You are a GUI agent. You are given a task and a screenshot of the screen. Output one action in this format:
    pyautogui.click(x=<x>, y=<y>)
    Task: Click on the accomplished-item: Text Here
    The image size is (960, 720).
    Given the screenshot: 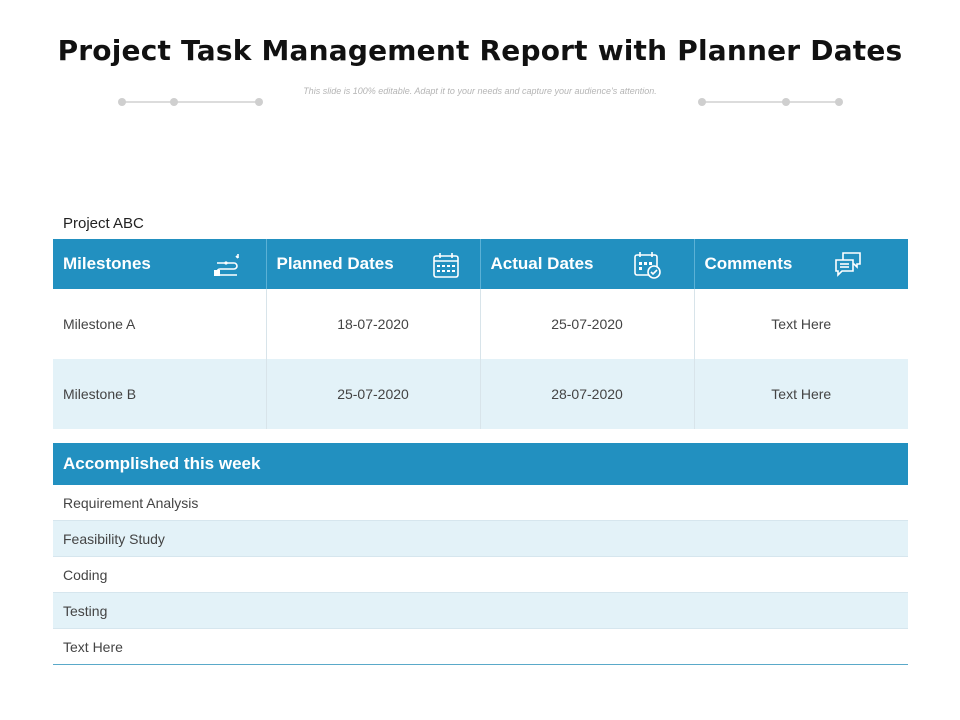 What is the action you would take?
    pyautogui.click(x=480, y=646)
    